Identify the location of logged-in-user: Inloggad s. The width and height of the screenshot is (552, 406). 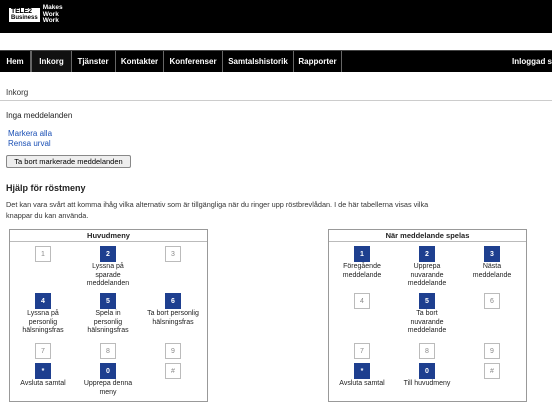
(529, 61).